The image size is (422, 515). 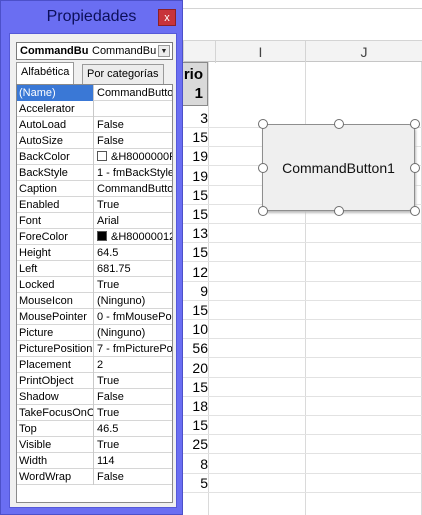 I want to click on property-name: Locked, so click(x=55, y=285).